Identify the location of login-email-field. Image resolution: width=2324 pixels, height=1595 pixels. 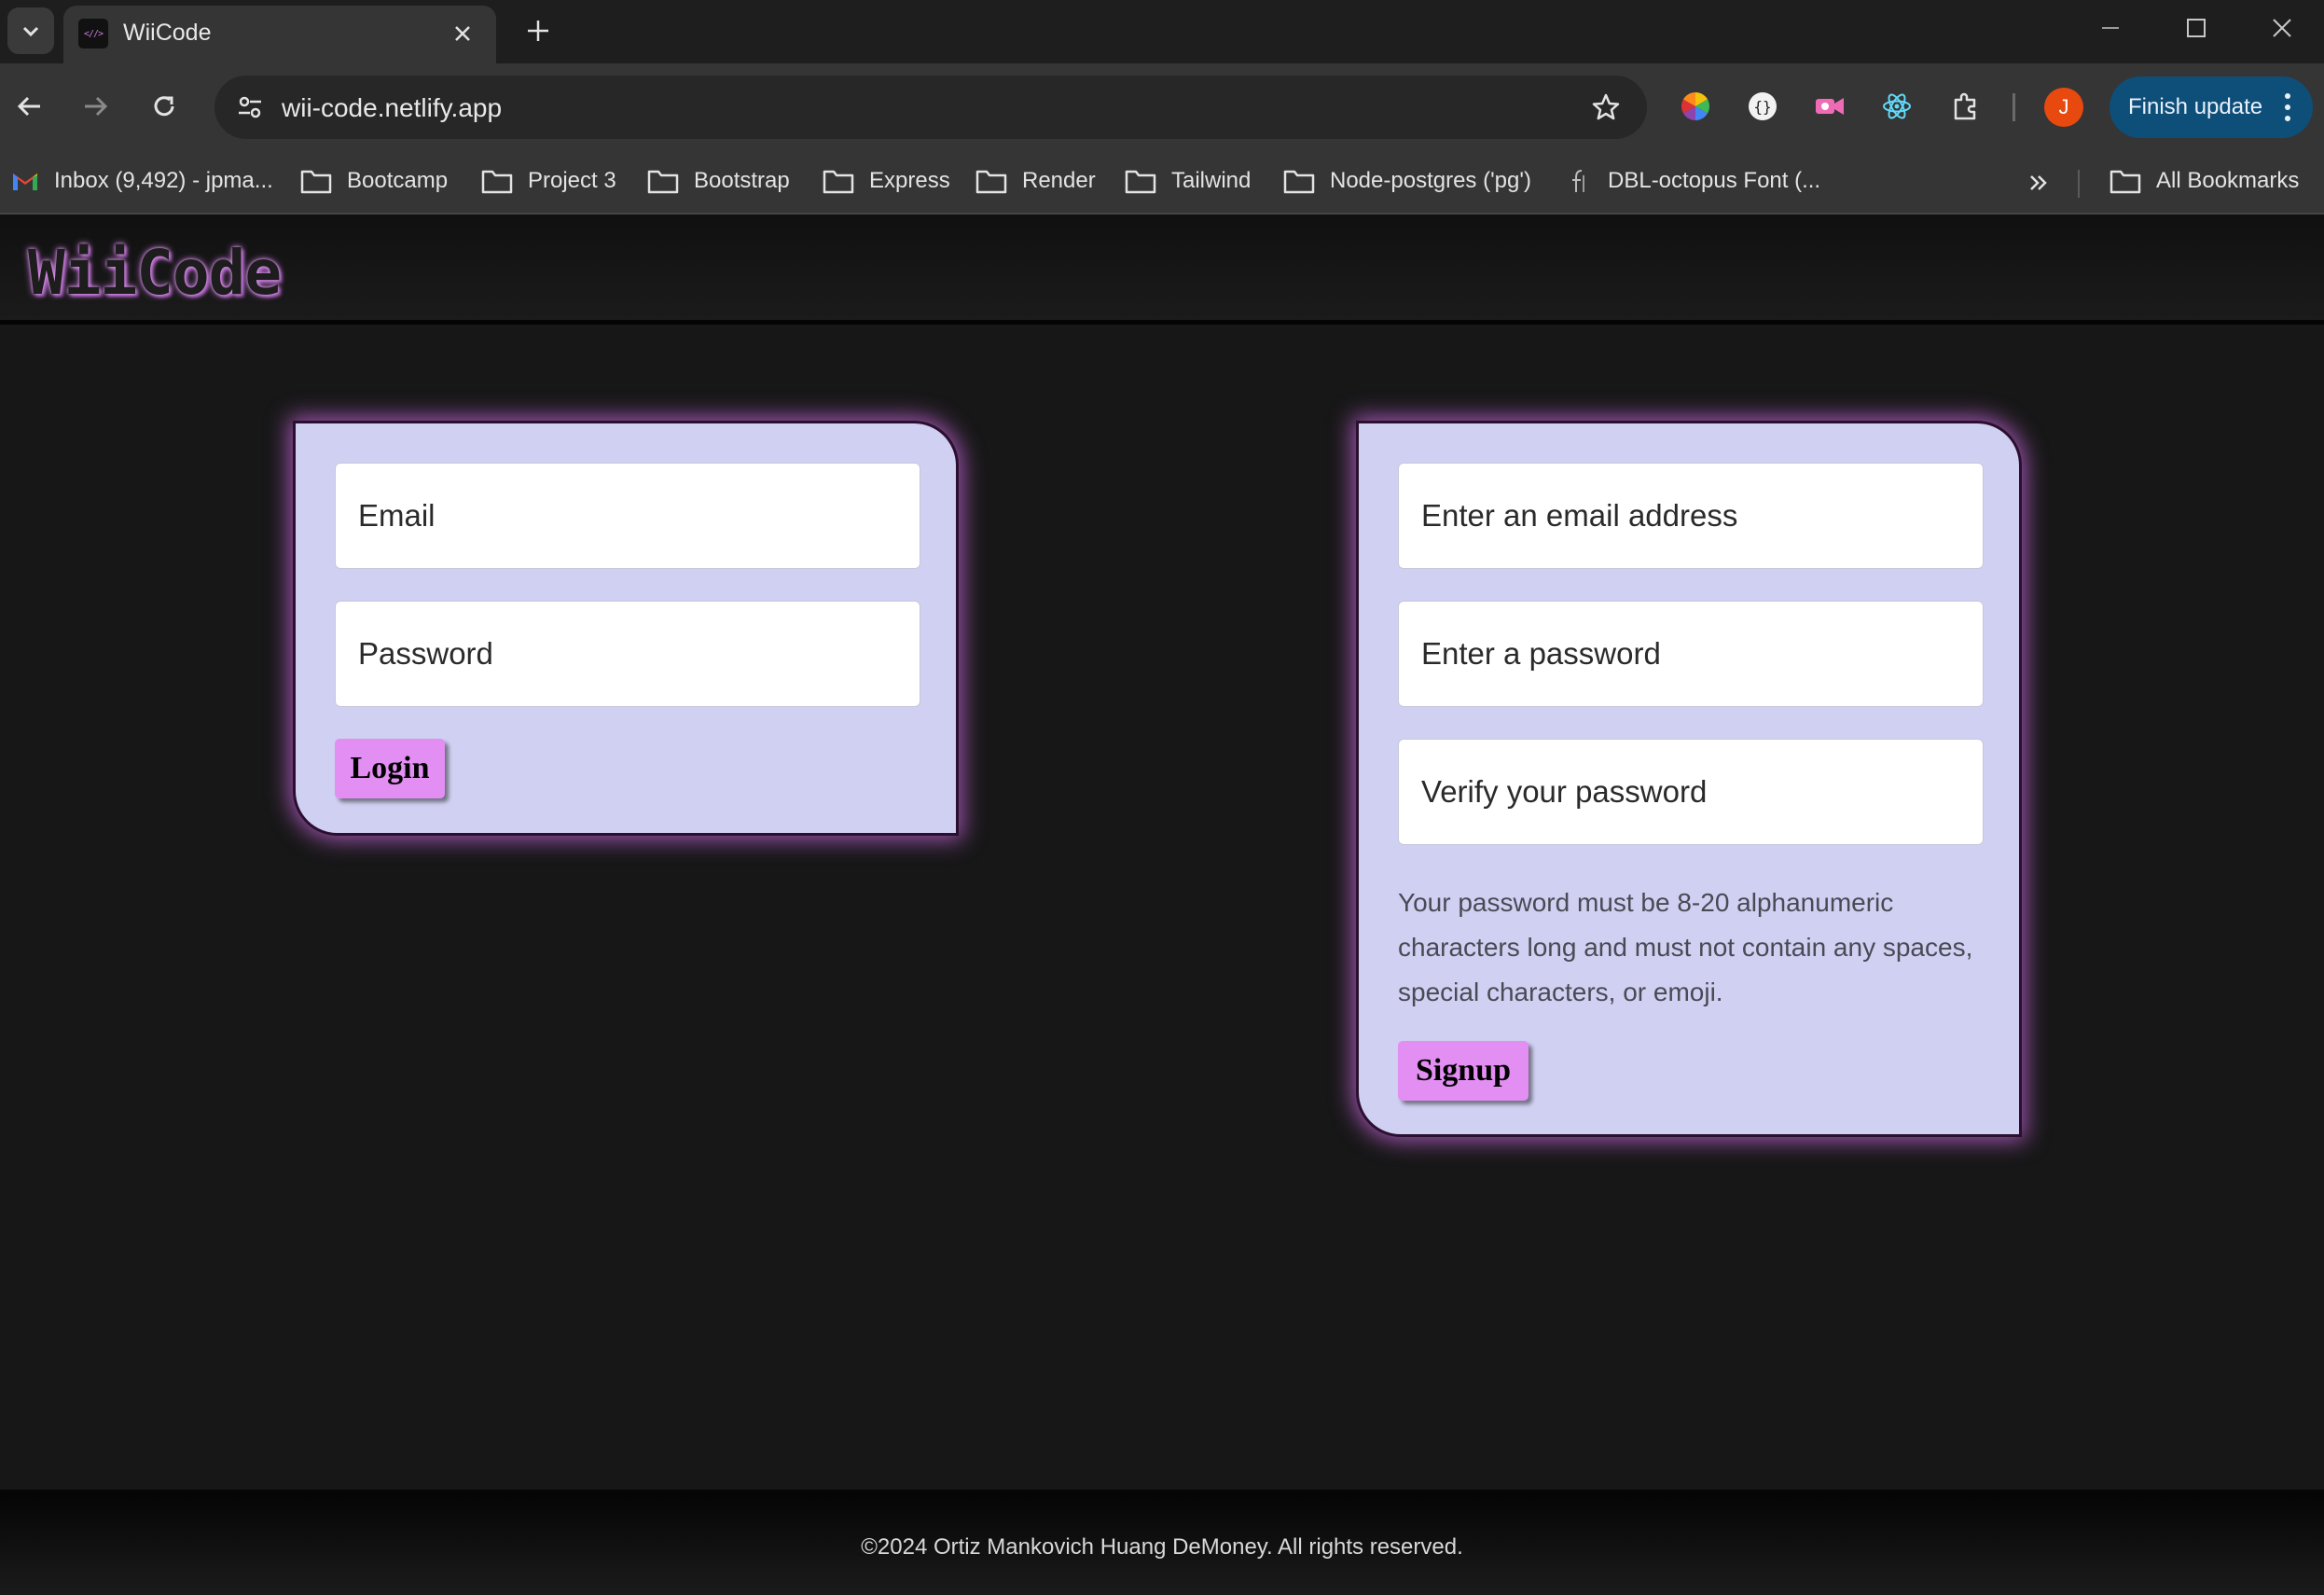
(628, 516).